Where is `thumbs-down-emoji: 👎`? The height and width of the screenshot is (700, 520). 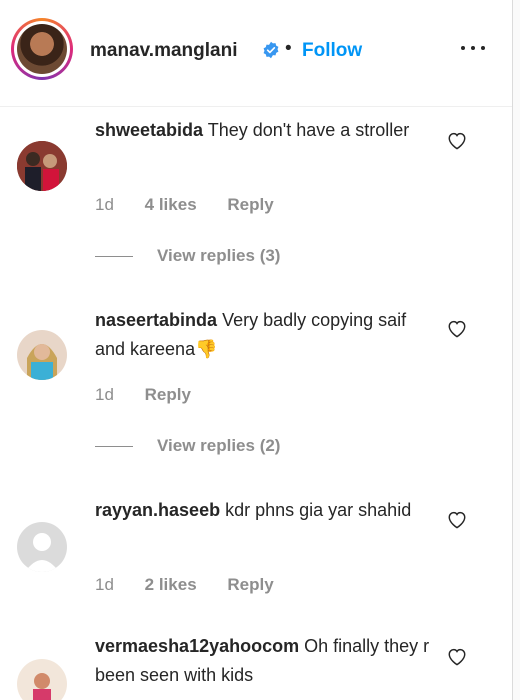 thumbs-down-emoji: 👎 is located at coordinates (206, 349).